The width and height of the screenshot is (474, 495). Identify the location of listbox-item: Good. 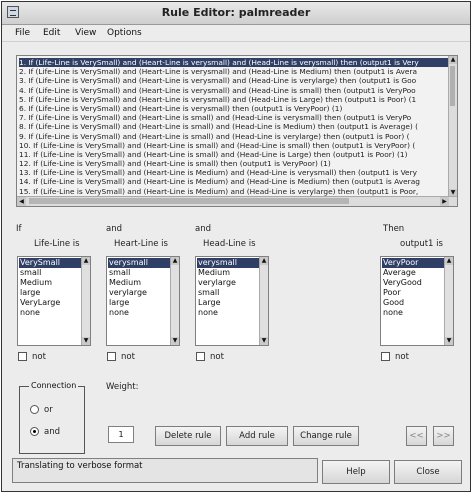
(413, 303).